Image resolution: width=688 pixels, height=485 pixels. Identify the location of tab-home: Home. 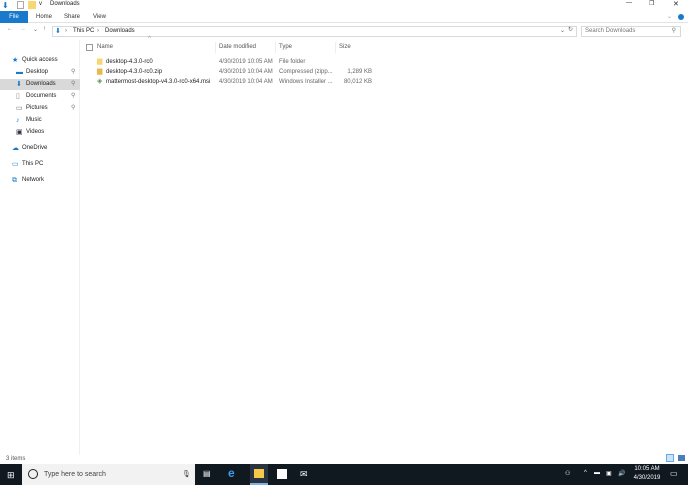
(44, 17).